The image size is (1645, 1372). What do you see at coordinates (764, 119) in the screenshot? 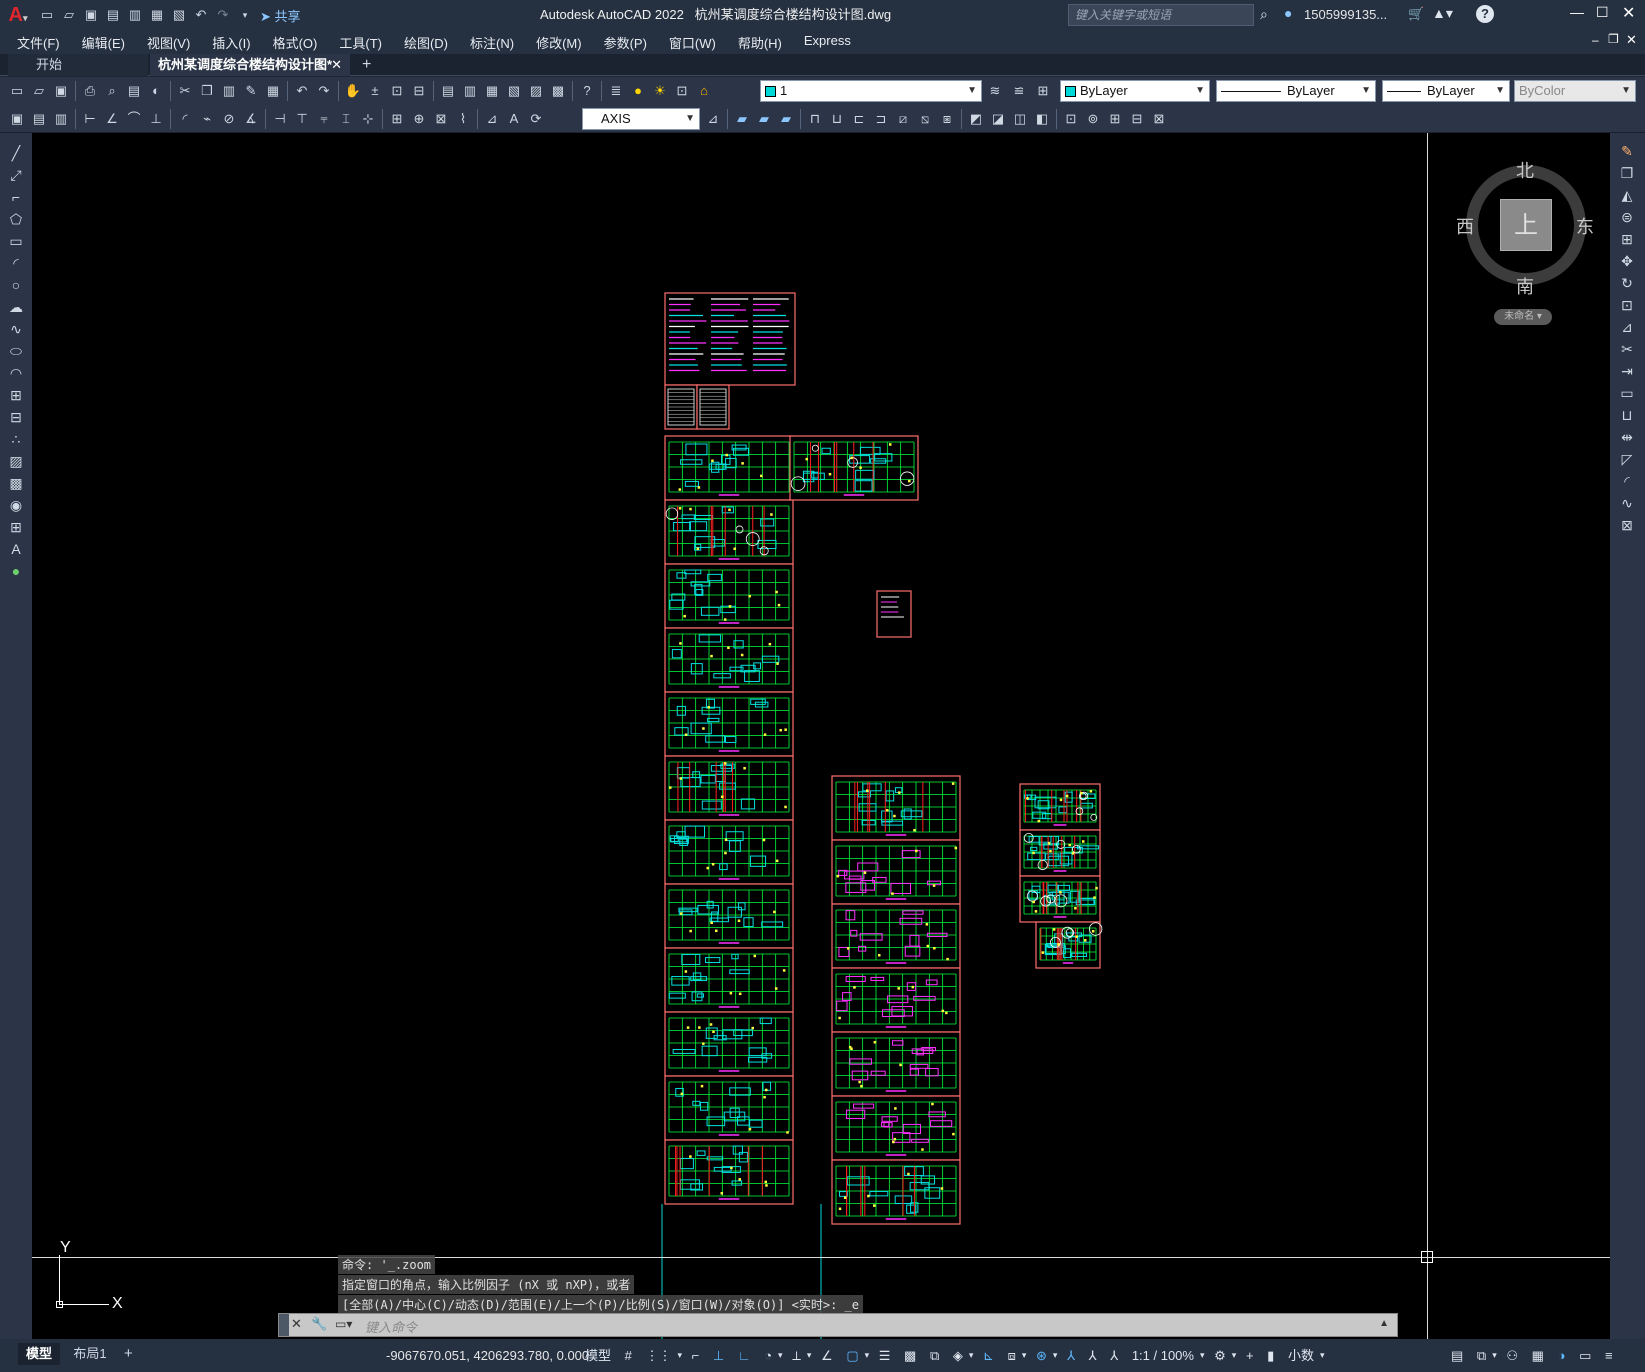
I see `3d-wedge-icon: ▰` at bounding box center [764, 119].